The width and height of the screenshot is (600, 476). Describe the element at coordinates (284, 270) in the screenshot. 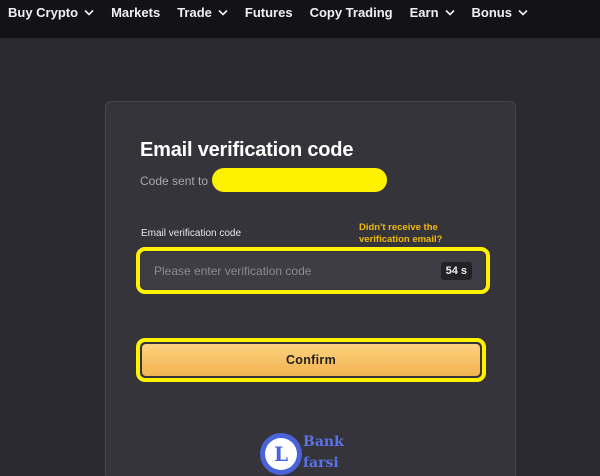

I see `verification-code-input` at that location.